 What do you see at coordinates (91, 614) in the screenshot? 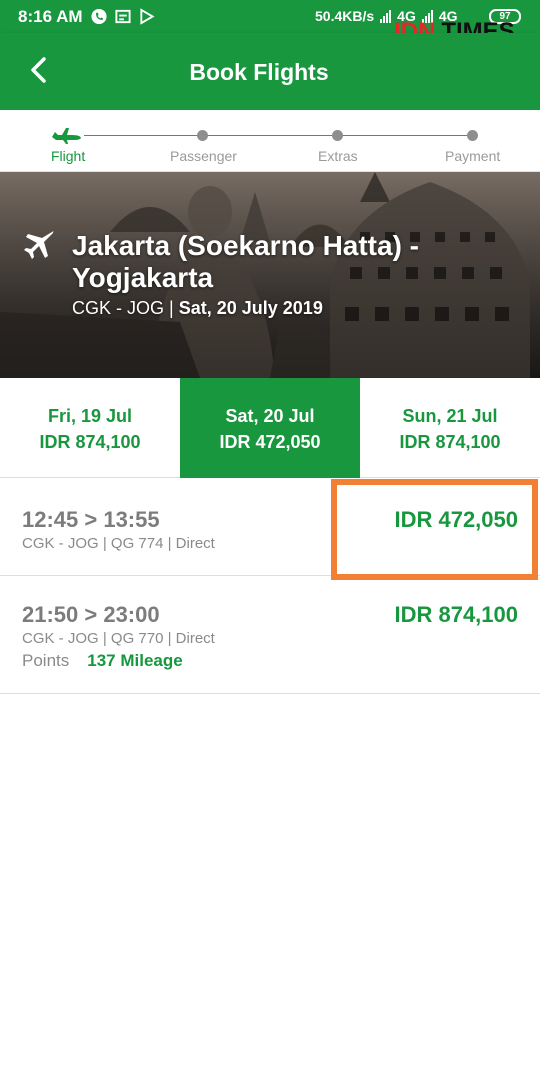
I see `flight-time: 21:50 > 23:00` at bounding box center [91, 614].